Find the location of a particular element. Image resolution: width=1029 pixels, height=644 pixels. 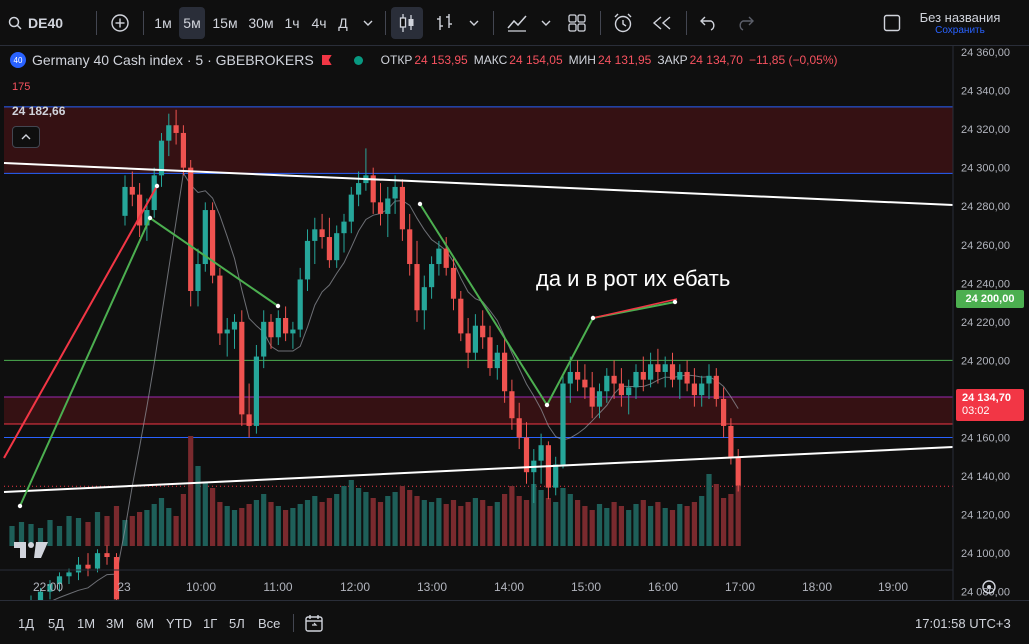

layout-name-button: Без названия Сохранить is located at coordinates (960, 23).